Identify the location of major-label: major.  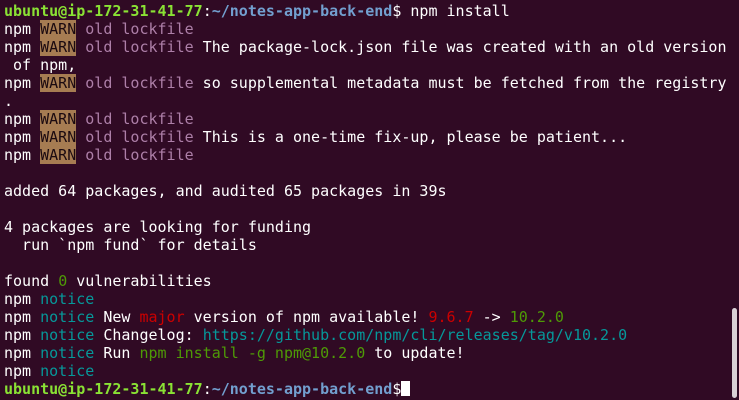
(162, 317).